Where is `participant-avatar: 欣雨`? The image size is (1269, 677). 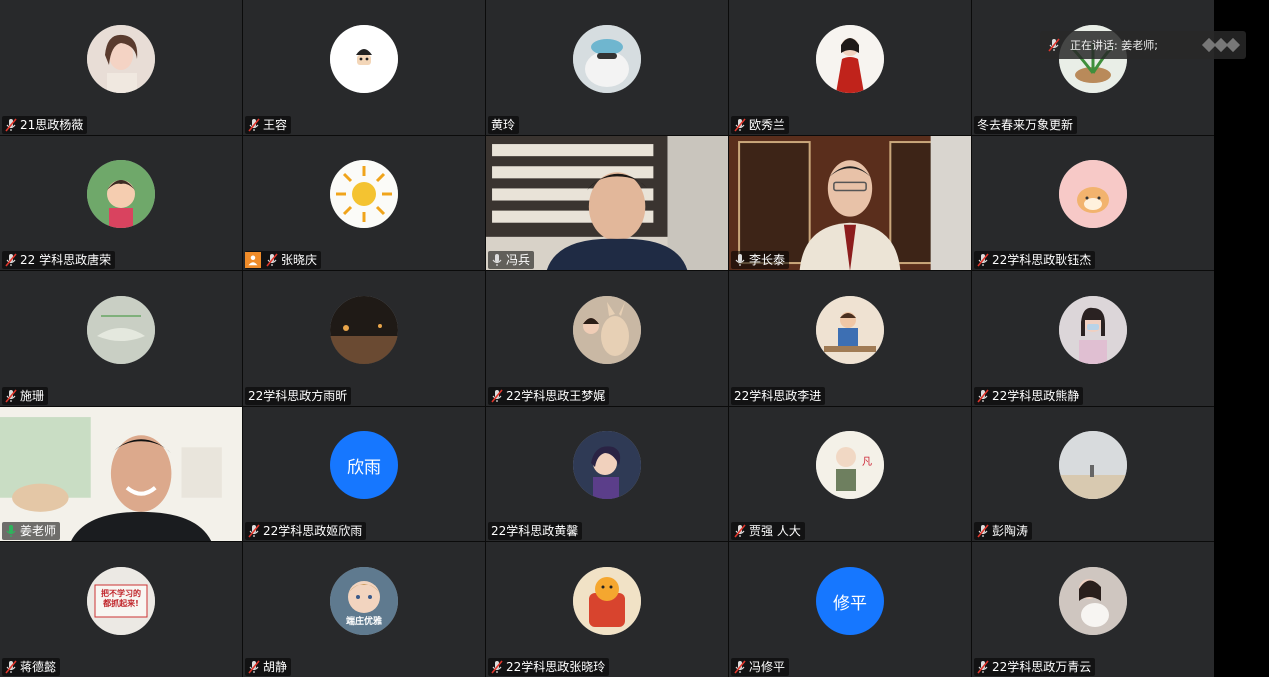 participant-avatar: 欣雨 is located at coordinates (364, 465).